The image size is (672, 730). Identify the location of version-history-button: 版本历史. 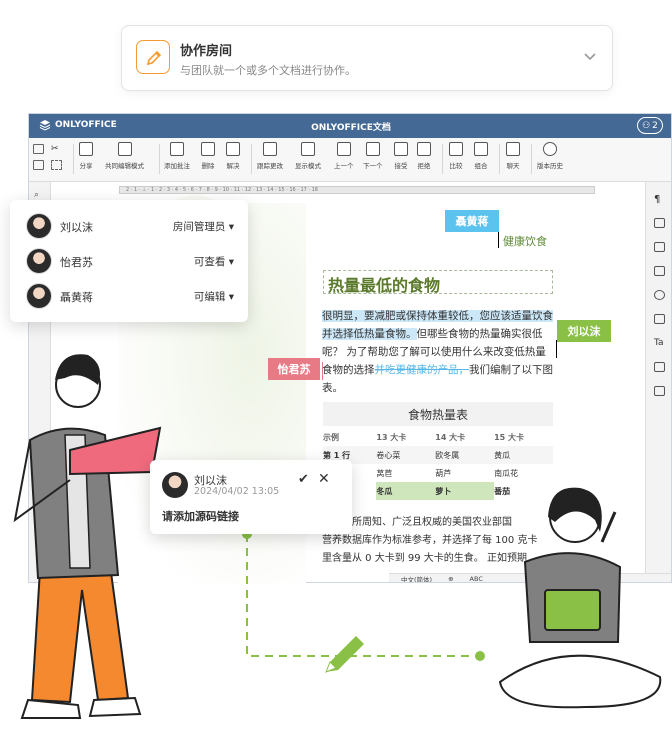
(550, 156).